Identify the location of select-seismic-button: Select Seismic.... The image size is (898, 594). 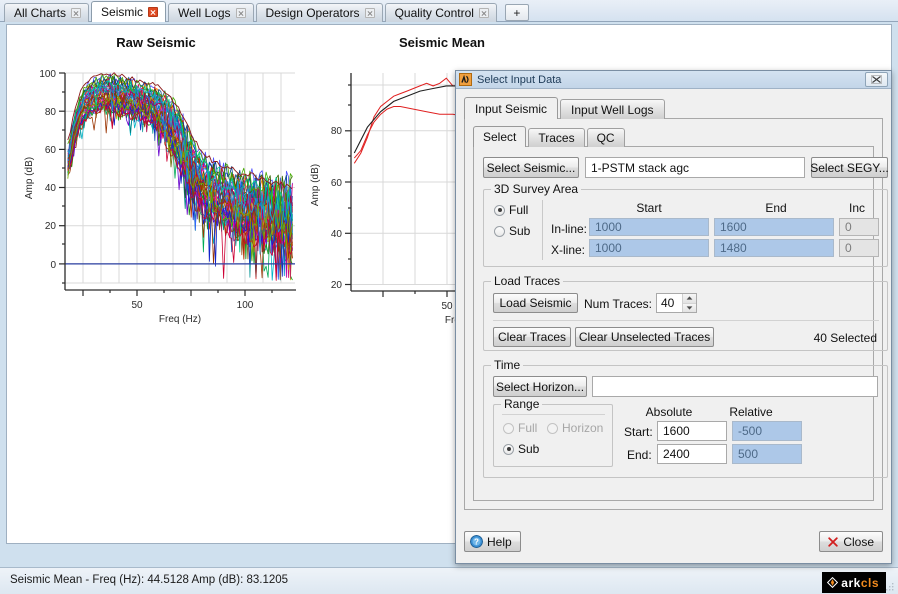
(531, 167).